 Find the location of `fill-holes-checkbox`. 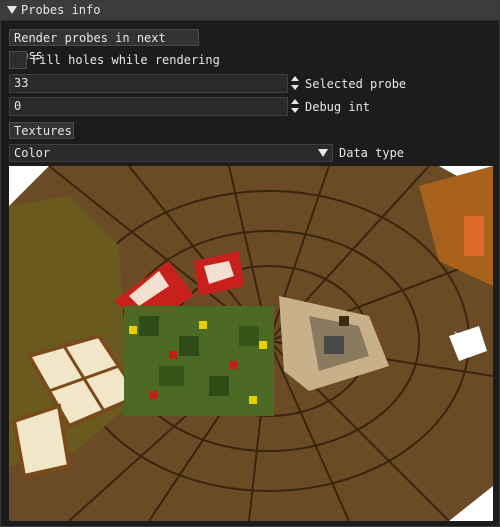

fill-holes-checkbox is located at coordinates (18, 60).